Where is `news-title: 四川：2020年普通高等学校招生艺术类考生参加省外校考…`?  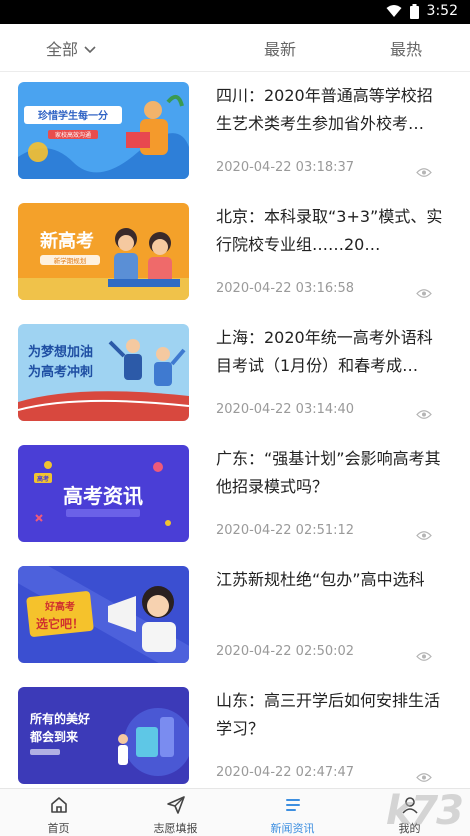
news-title: 四川：2020年普通高等学校招生艺术类考生参加省外校考… is located at coordinates (324, 109).